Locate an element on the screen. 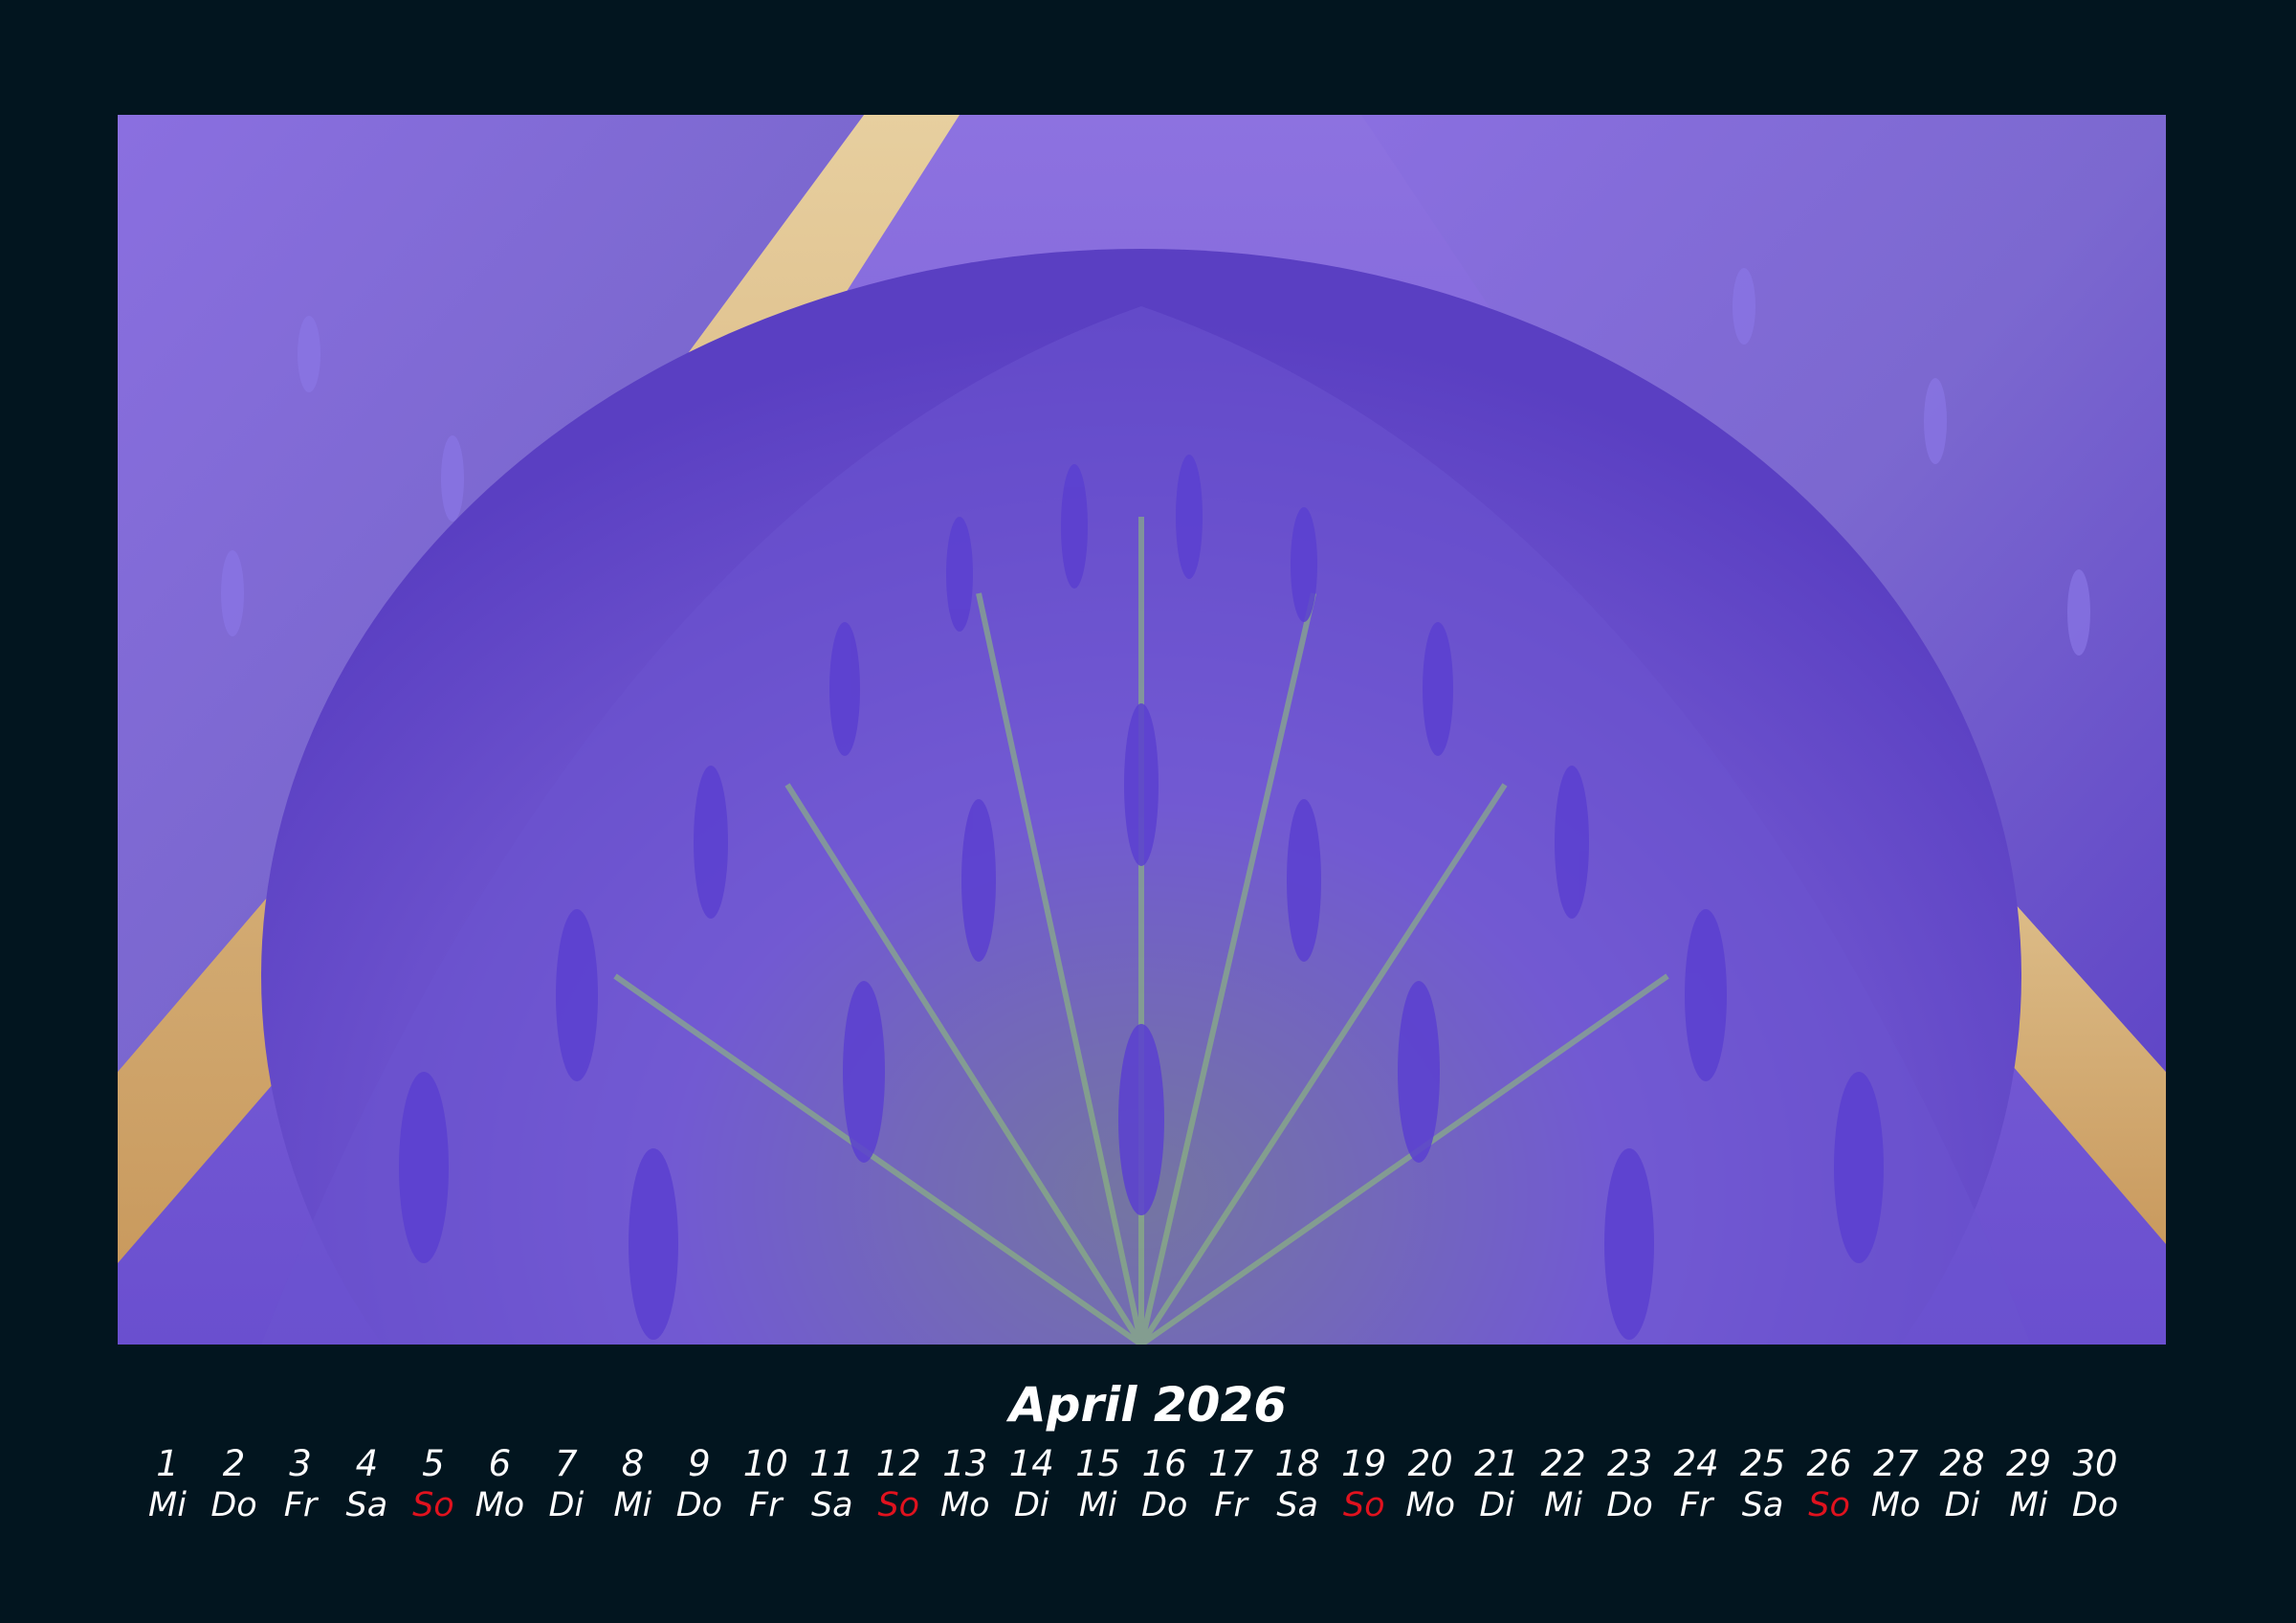 This screenshot has width=2296, height=1623. day-number: 5 is located at coordinates (434, 1463).